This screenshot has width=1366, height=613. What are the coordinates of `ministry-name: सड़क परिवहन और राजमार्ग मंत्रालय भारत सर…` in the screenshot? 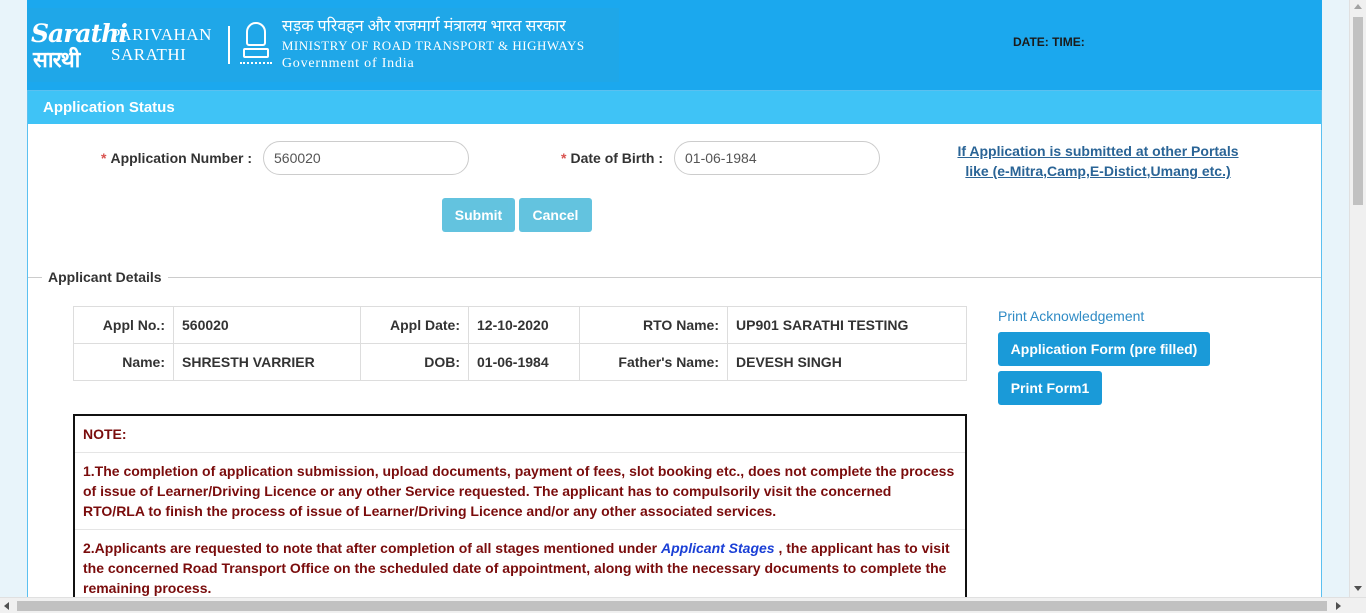 It's located at (433, 45).